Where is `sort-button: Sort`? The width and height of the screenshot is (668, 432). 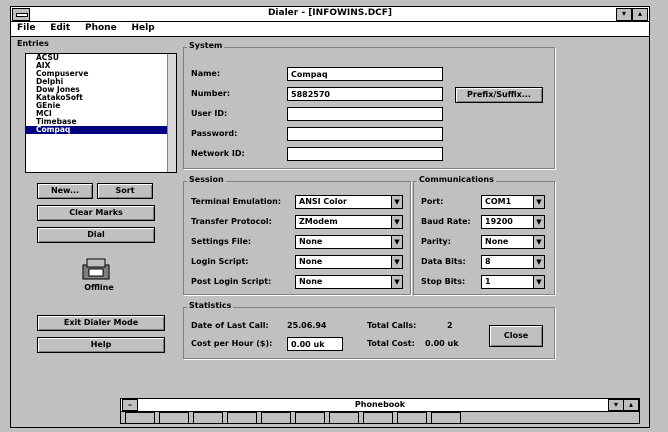
sort-button: Sort is located at coordinates (125, 191).